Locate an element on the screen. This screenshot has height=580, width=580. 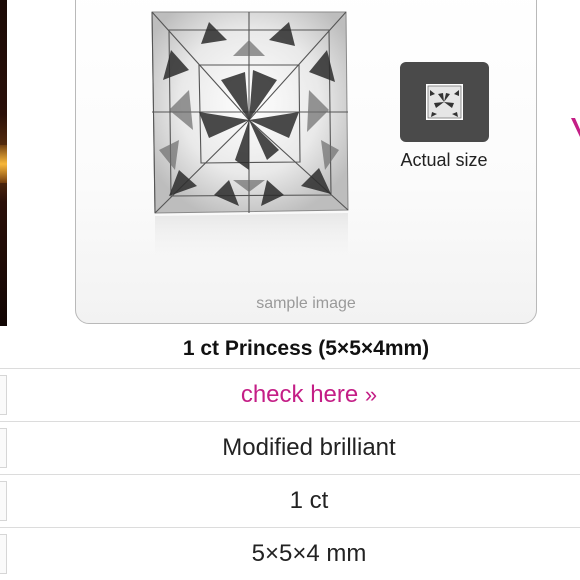
next-arrow-icon is located at coordinates (575, 127).